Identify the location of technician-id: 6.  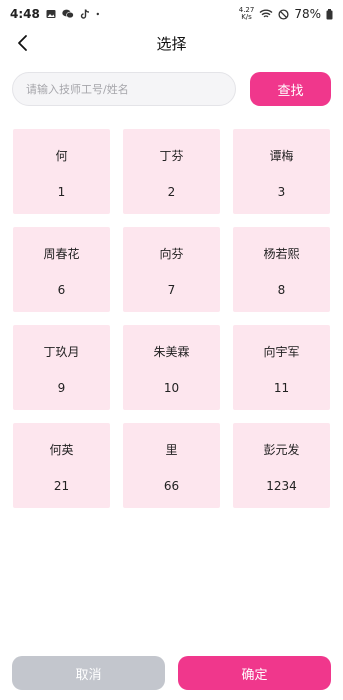
(61, 290).